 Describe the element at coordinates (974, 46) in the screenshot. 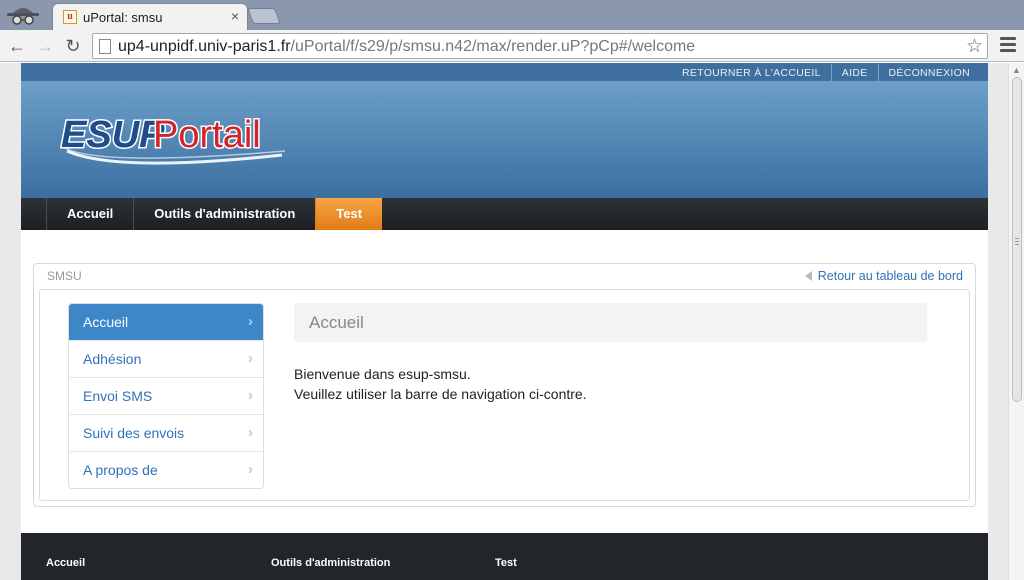

I see `bookmark-star-icon: ☆` at that location.